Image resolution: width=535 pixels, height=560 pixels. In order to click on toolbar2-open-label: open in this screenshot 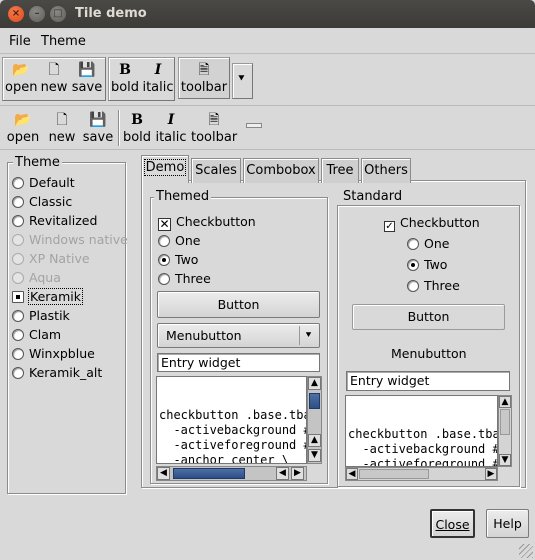, I will do `click(23, 137)`.